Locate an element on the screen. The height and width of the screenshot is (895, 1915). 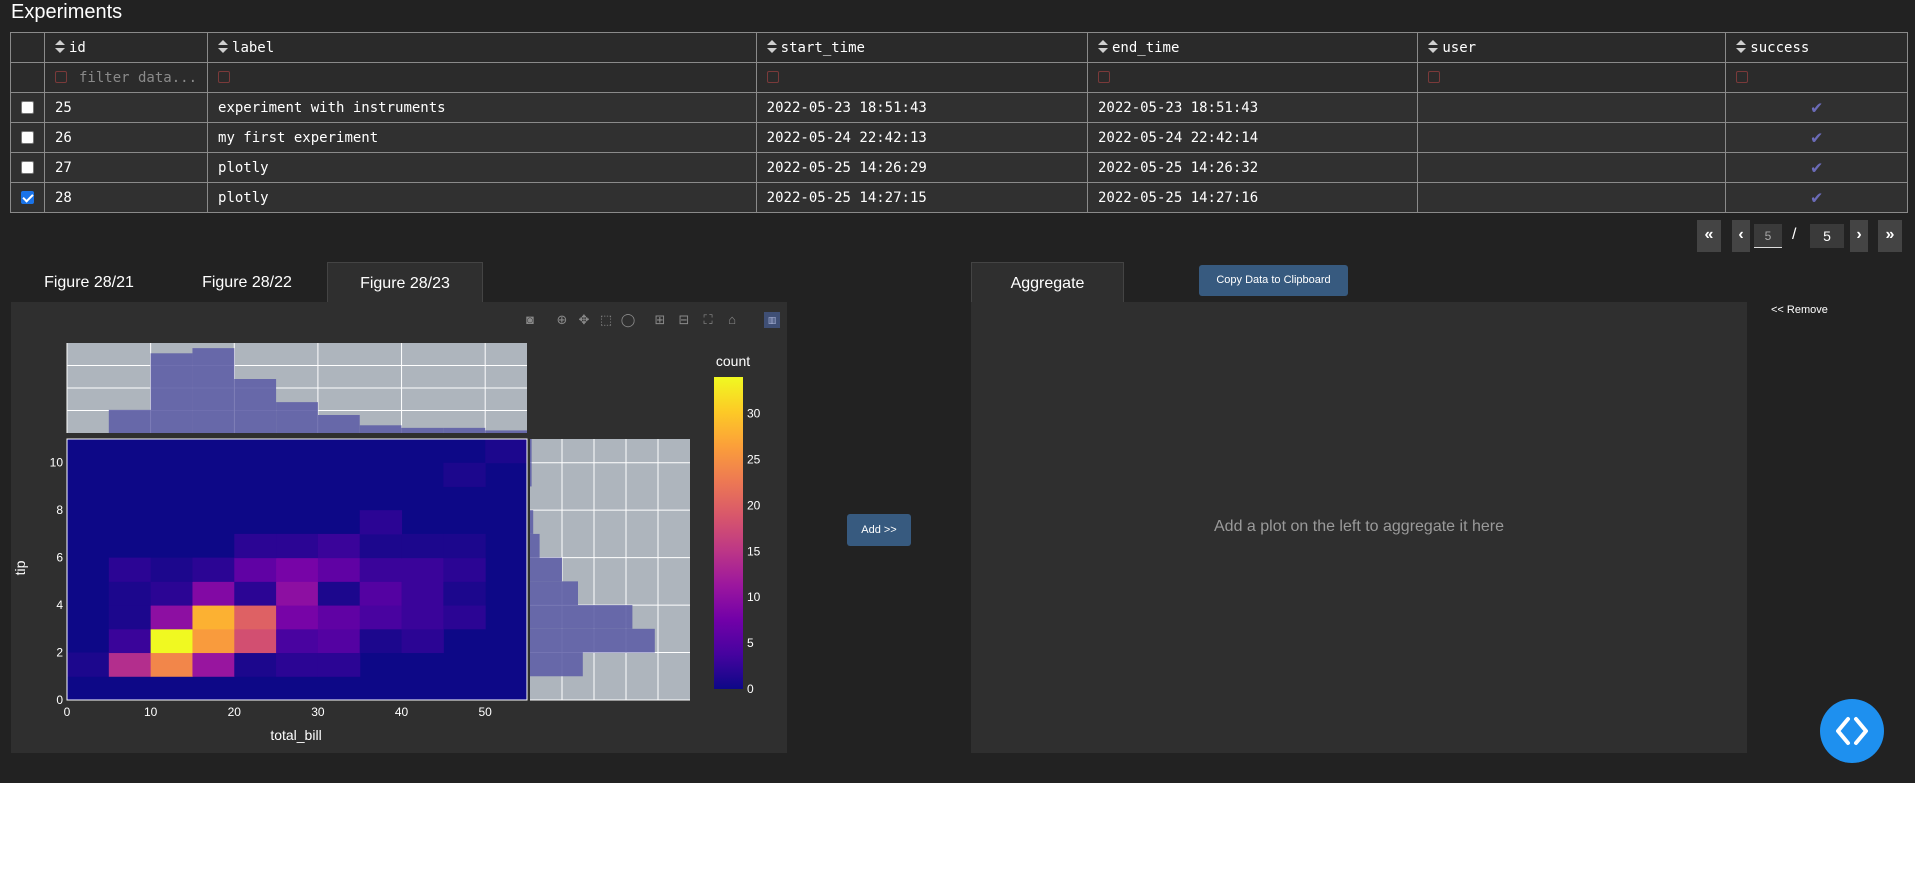
cell-id: 26 is located at coordinates (126, 137).